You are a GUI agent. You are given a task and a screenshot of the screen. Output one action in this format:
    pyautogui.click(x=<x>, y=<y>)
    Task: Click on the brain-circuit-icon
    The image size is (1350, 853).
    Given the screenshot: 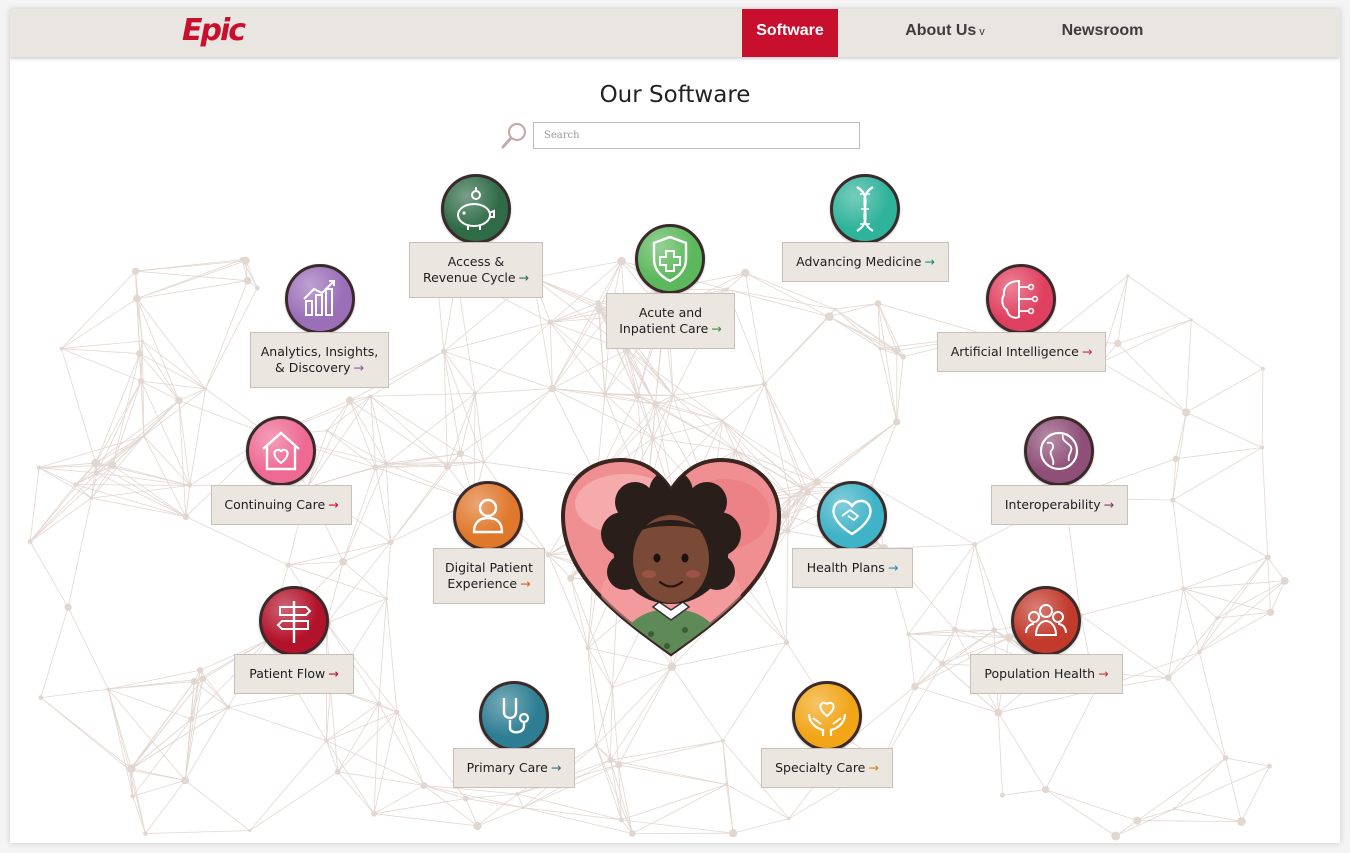 What is the action you would take?
    pyautogui.click(x=1020, y=299)
    